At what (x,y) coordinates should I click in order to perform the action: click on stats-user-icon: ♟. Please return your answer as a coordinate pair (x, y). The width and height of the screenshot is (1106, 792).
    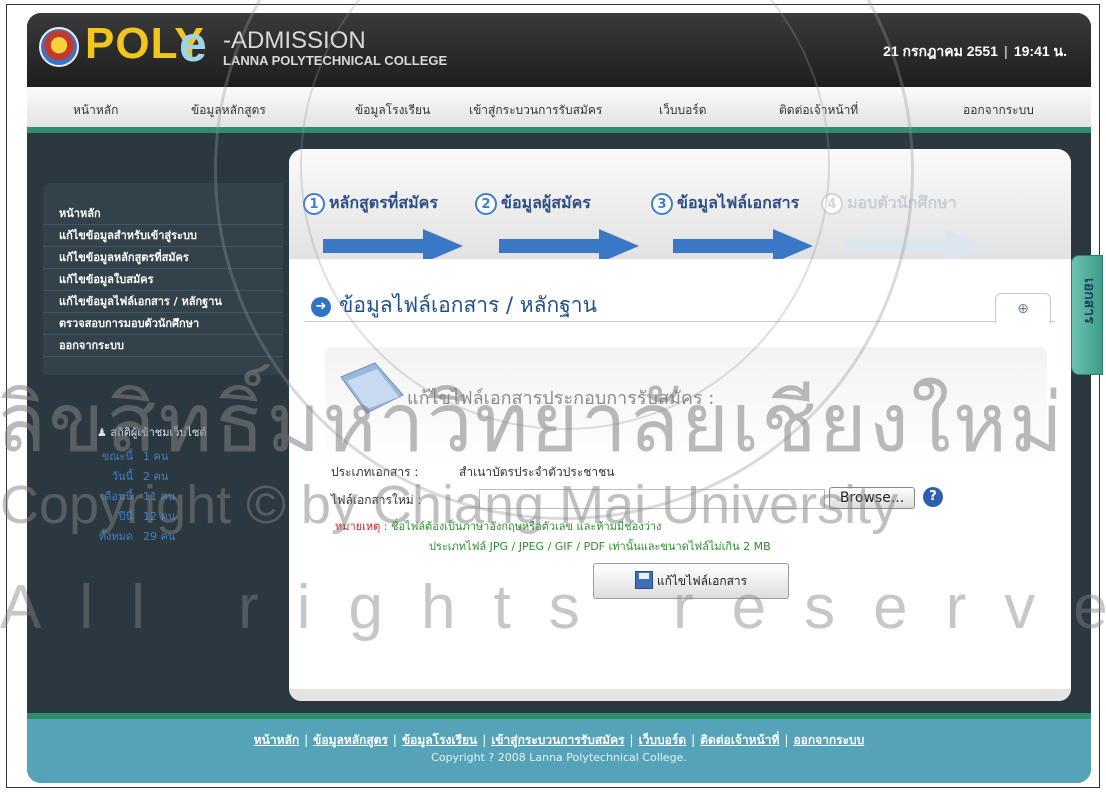
    Looking at the image, I should click on (104, 432).